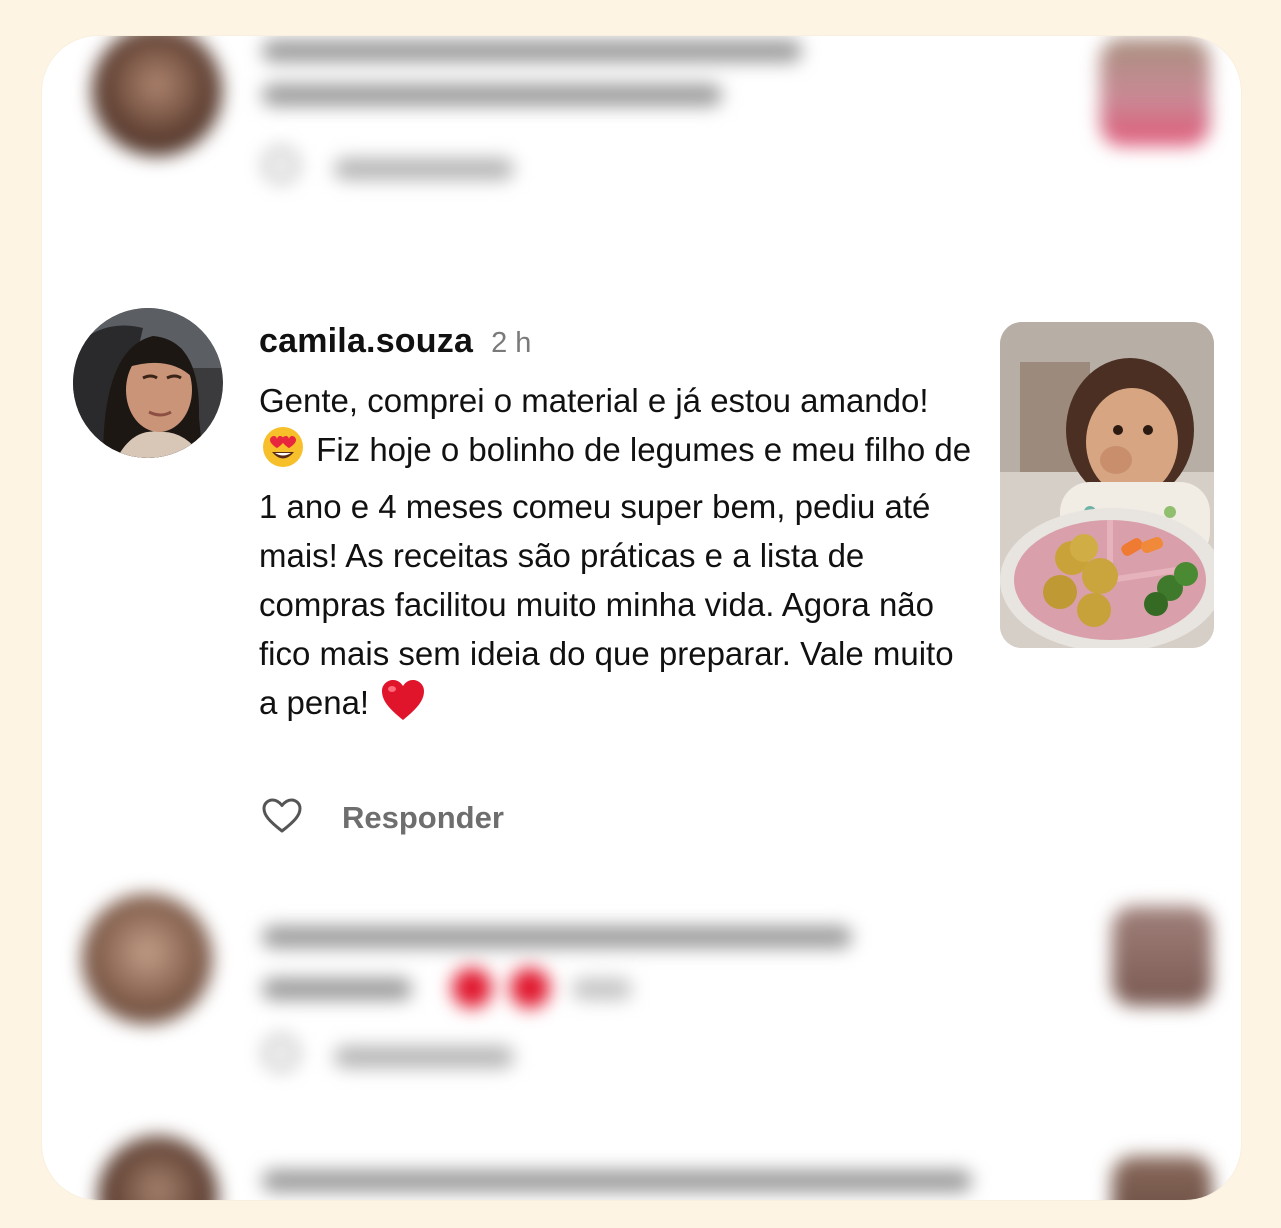 The width and height of the screenshot is (1281, 1228). I want to click on comment-actions: Responder, so click(382, 818).